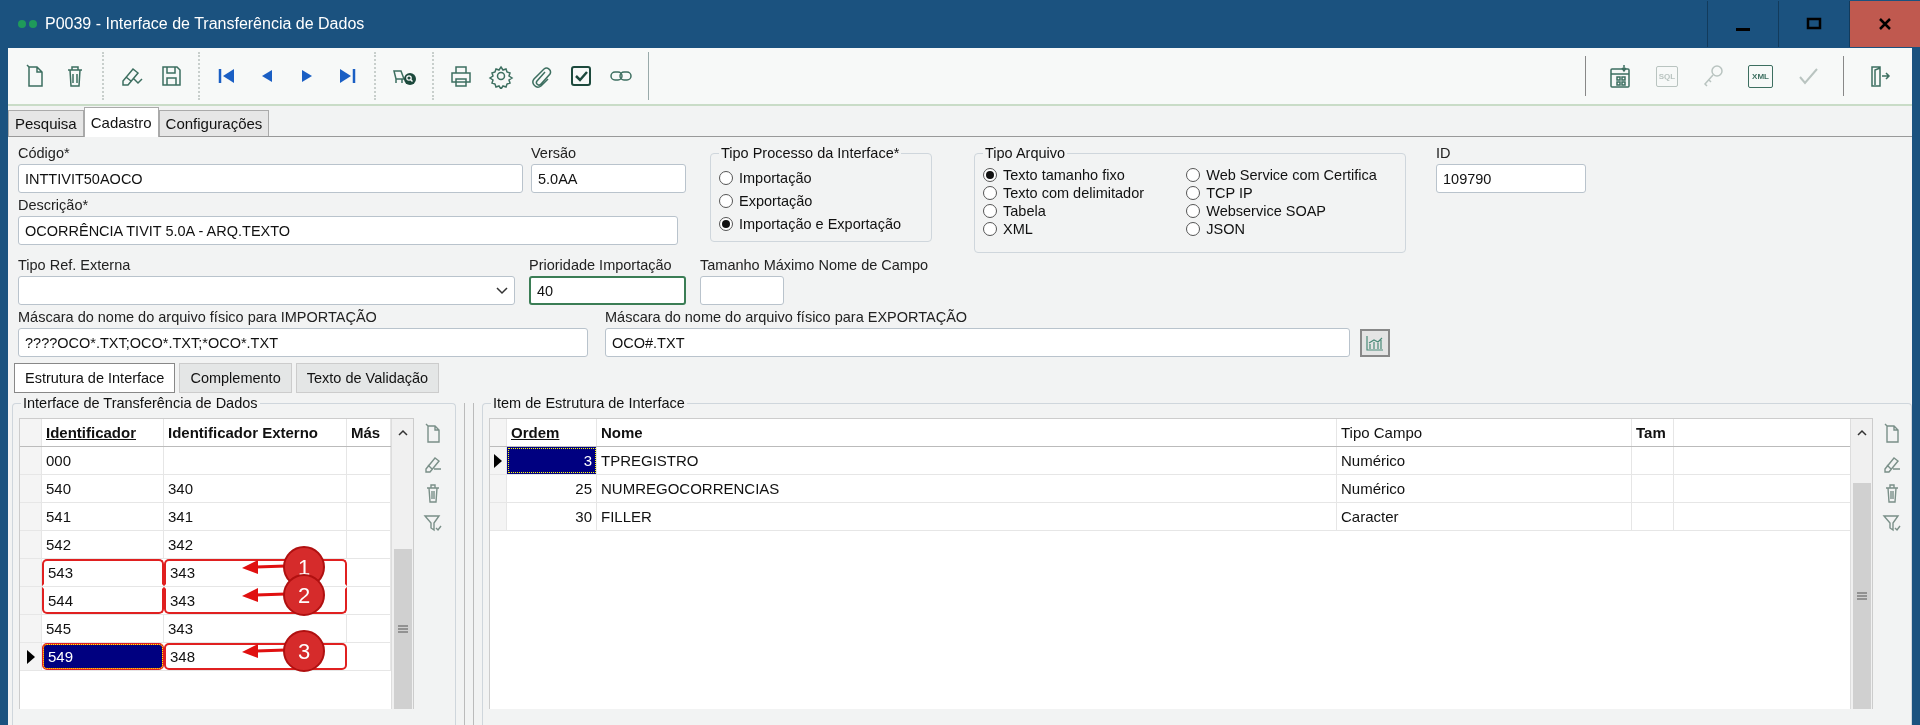 The height and width of the screenshot is (725, 1920). I want to click on table-cell: TPREGISTRO, so click(967, 460).